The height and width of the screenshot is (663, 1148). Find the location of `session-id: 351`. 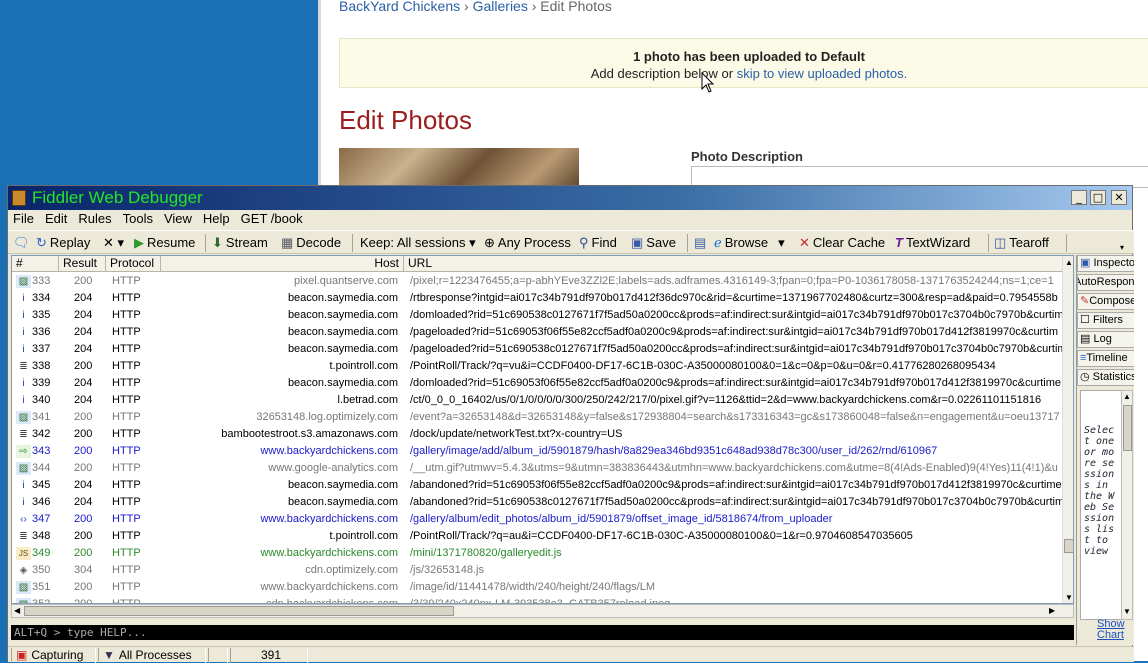

session-id: 351 is located at coordinates (41, 587).